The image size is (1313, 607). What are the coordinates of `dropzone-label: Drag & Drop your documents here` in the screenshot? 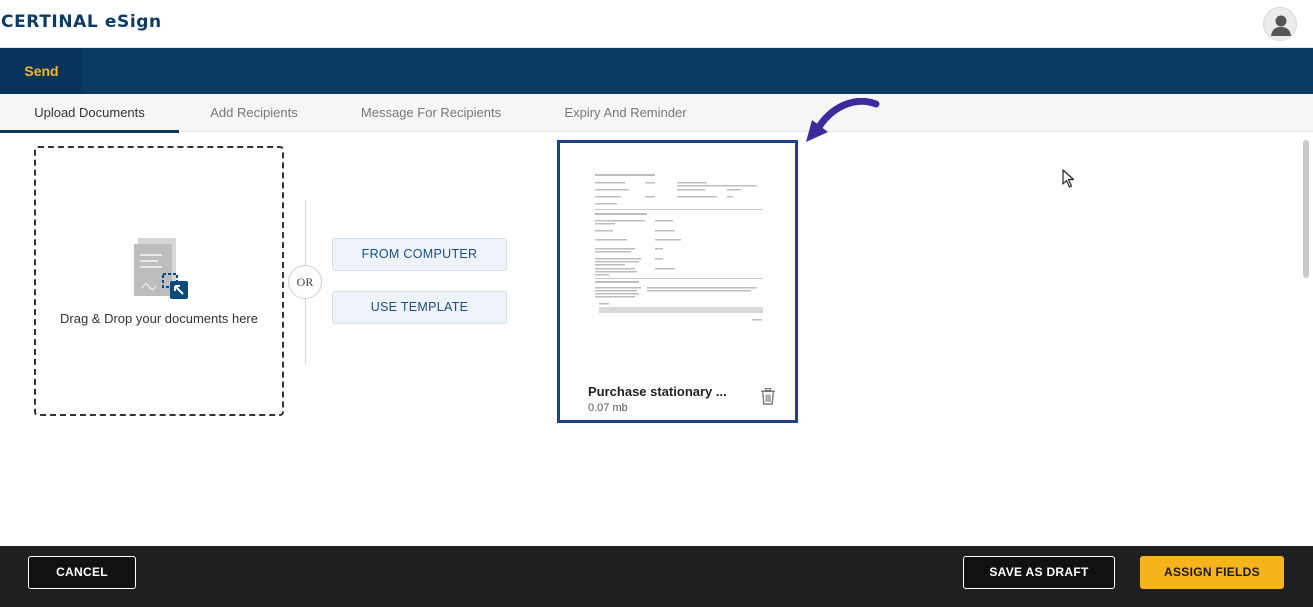 It's located at (159, 318).